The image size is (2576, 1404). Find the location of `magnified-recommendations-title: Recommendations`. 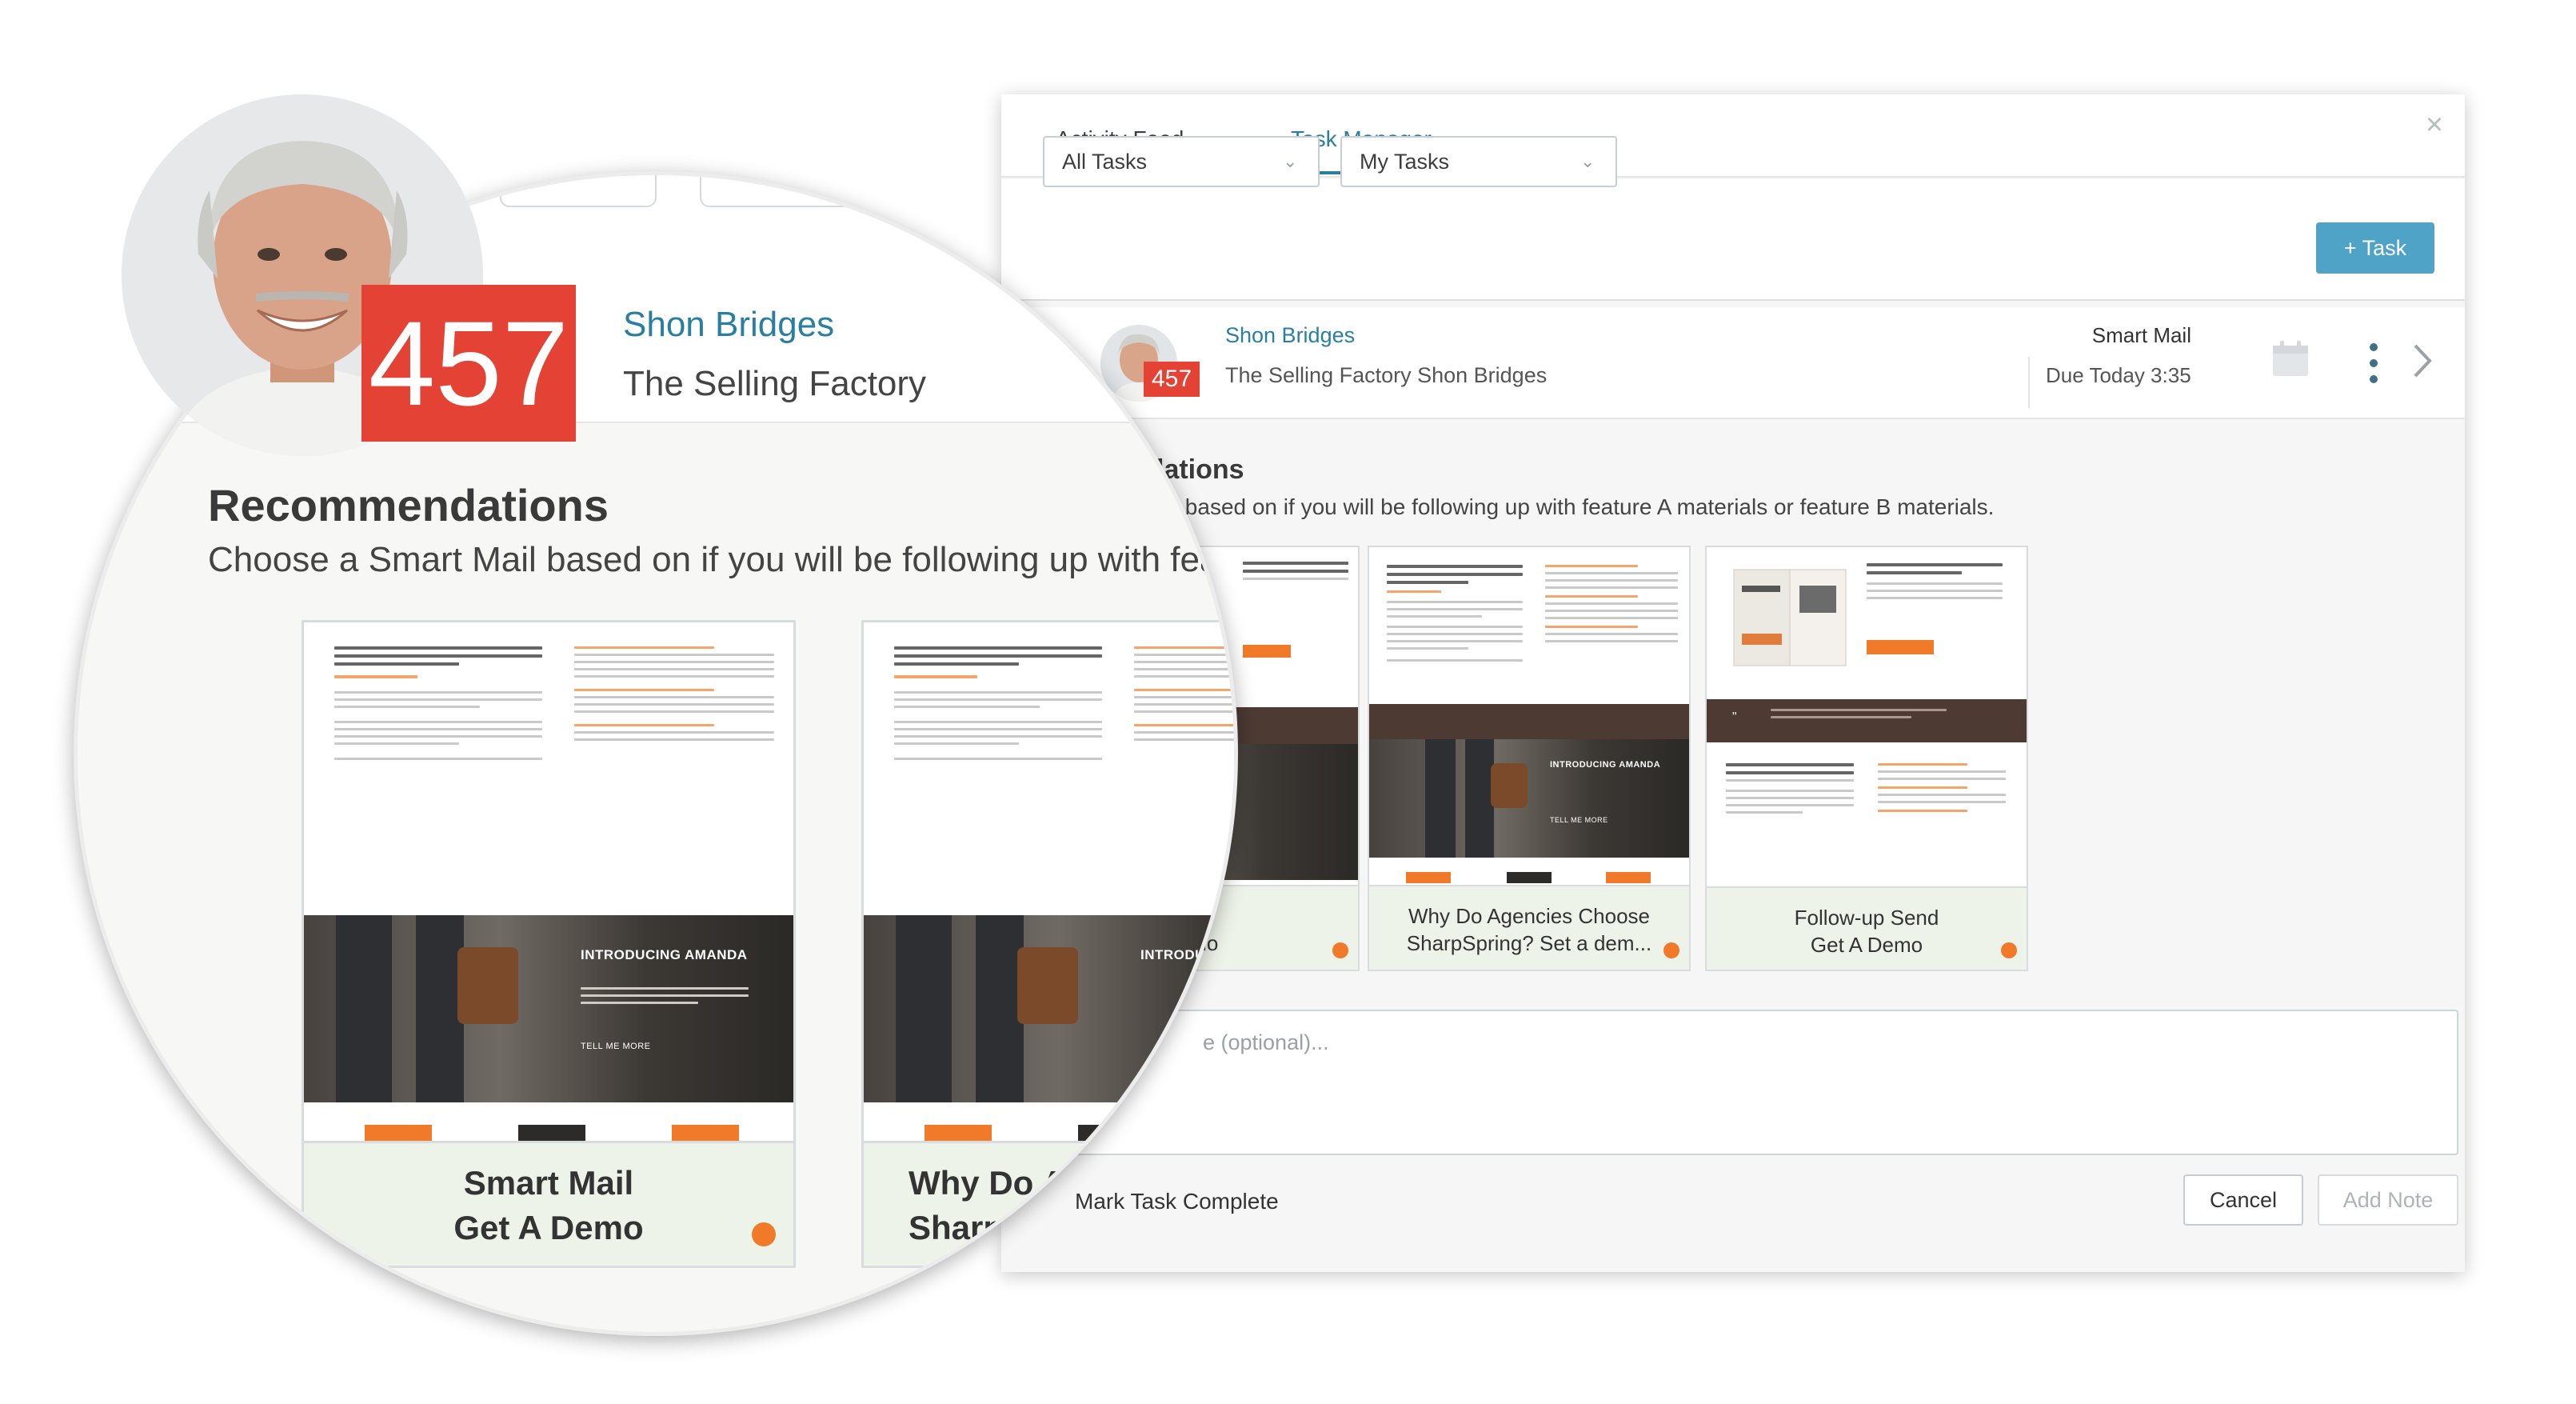

magnified-recommendations-title: Recommendations is located at coordinates (409, 505).